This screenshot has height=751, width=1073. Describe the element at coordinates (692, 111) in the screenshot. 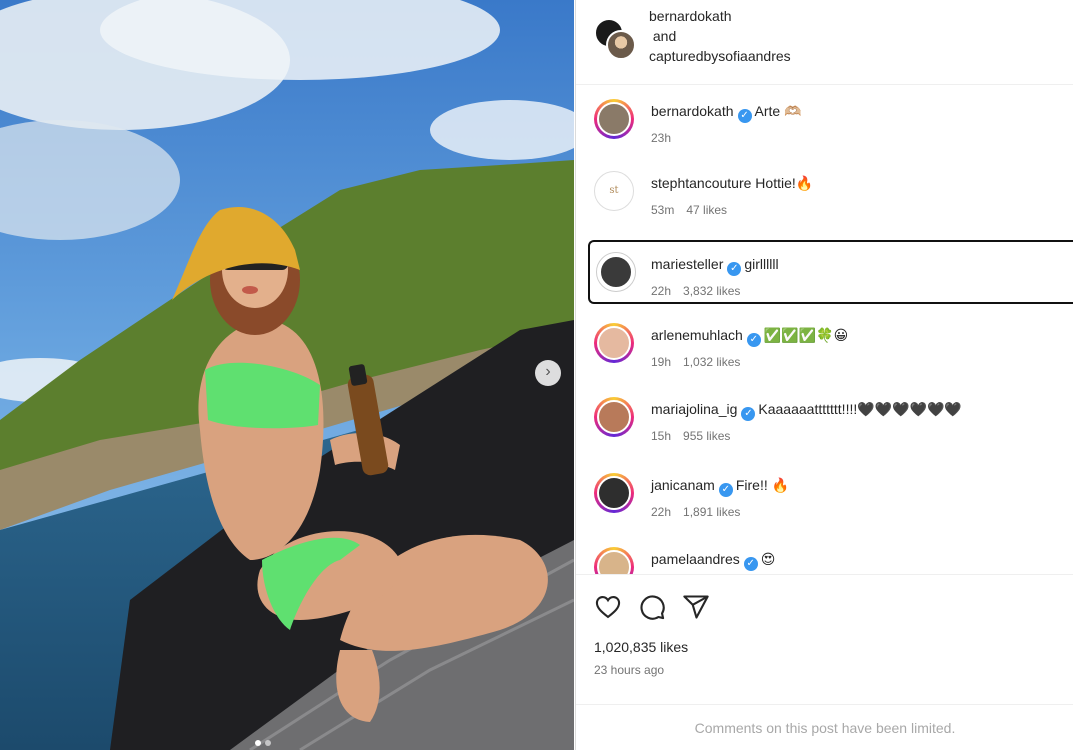

I see `comment-username: bernardokath` at that location.